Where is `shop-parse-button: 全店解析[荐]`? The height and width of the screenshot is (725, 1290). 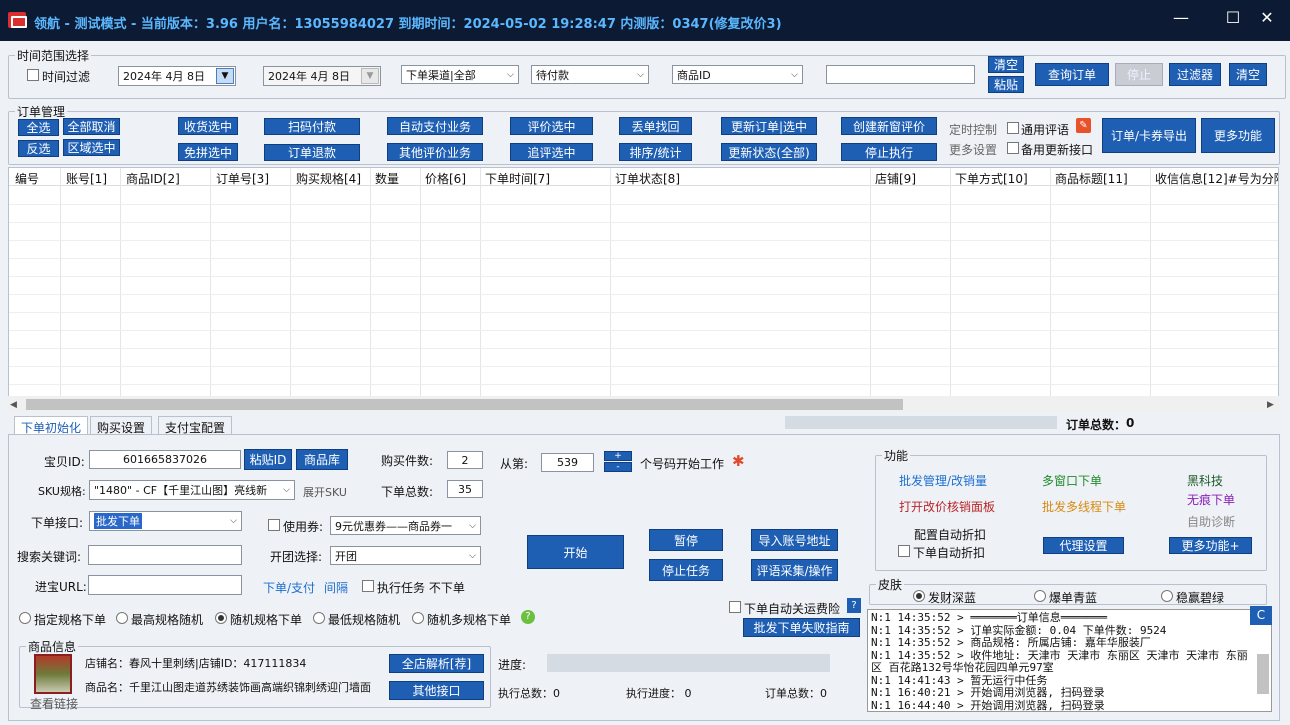 shop-parse-button: 全店解析[荐] is located at coordinates (436, 663).